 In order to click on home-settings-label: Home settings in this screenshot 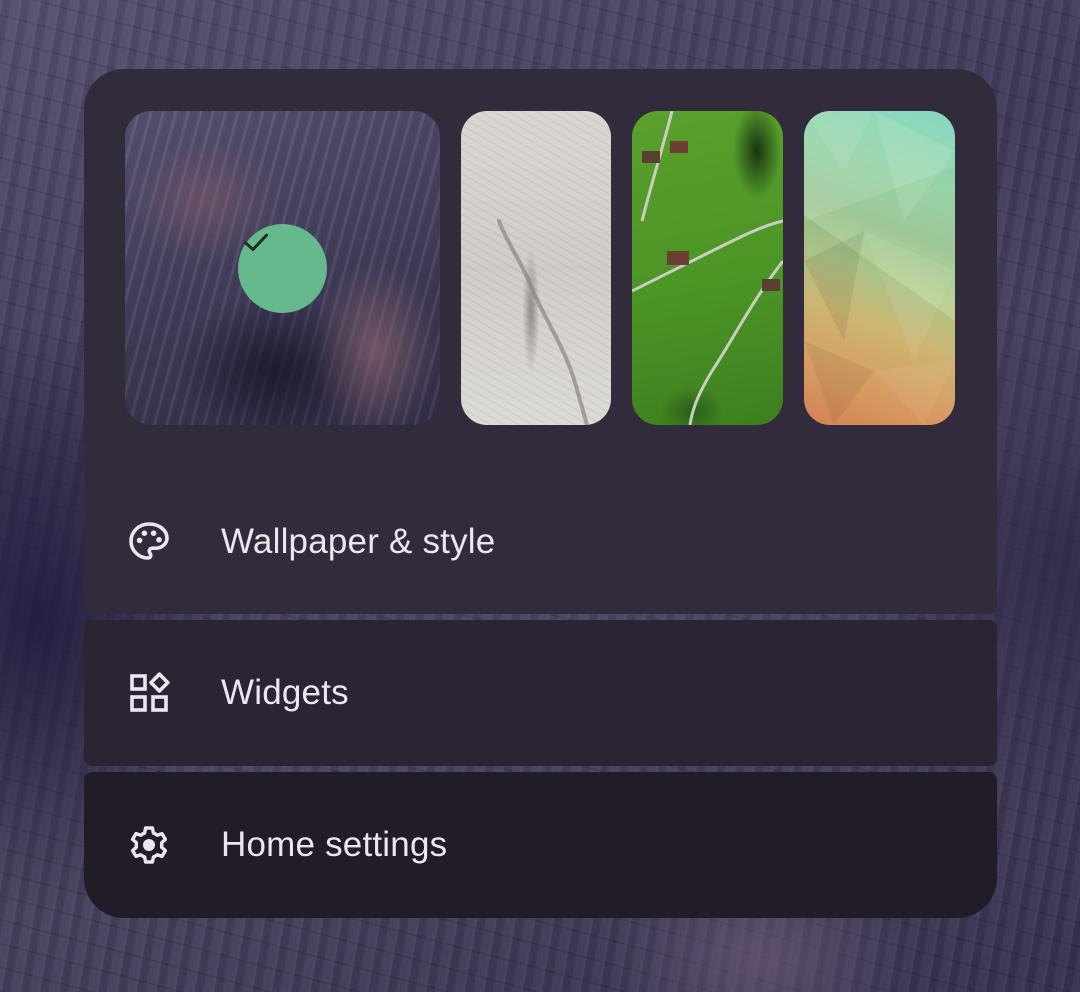, I will do `click(334, 844)`.